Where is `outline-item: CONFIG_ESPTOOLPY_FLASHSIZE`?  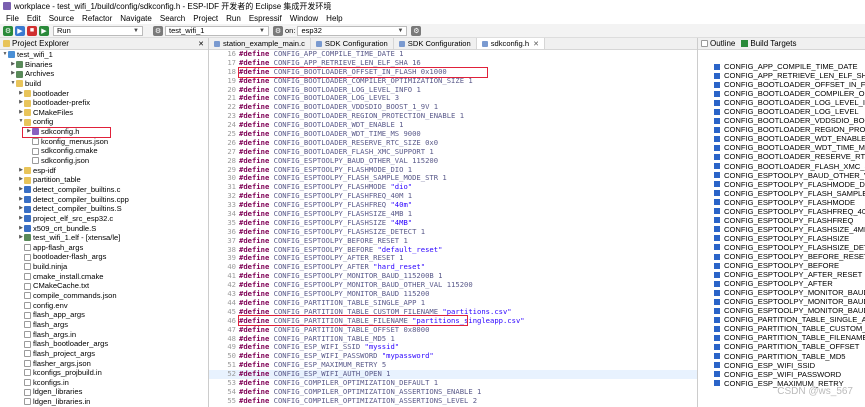
outline-item: CONFIG_ESPTOOLPY_FLASHSIZE is located at coordinates (781, 238).